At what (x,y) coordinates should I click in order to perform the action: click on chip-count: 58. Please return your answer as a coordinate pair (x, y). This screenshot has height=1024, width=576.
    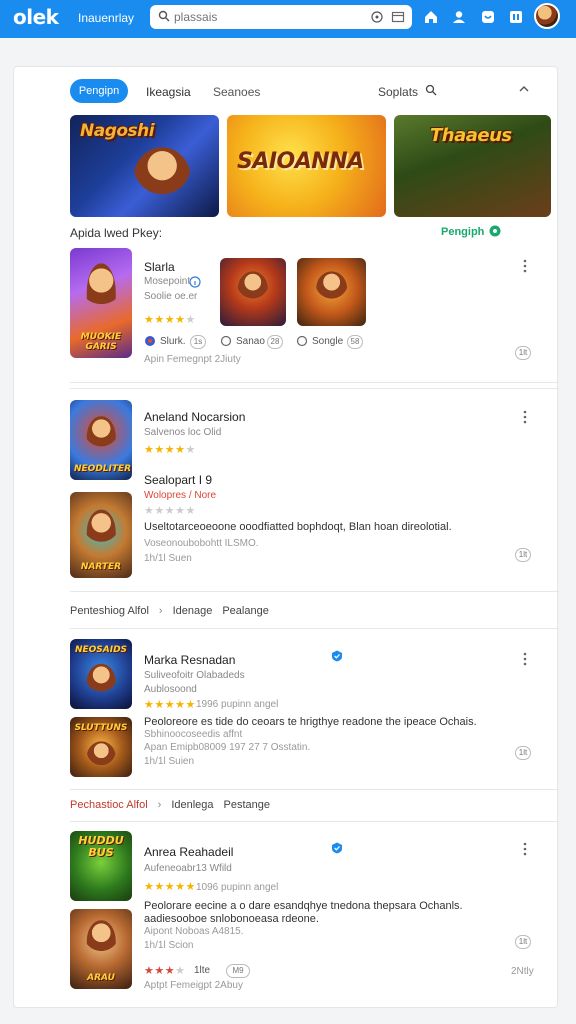
    Looking at the image, I should click on (355, 342).